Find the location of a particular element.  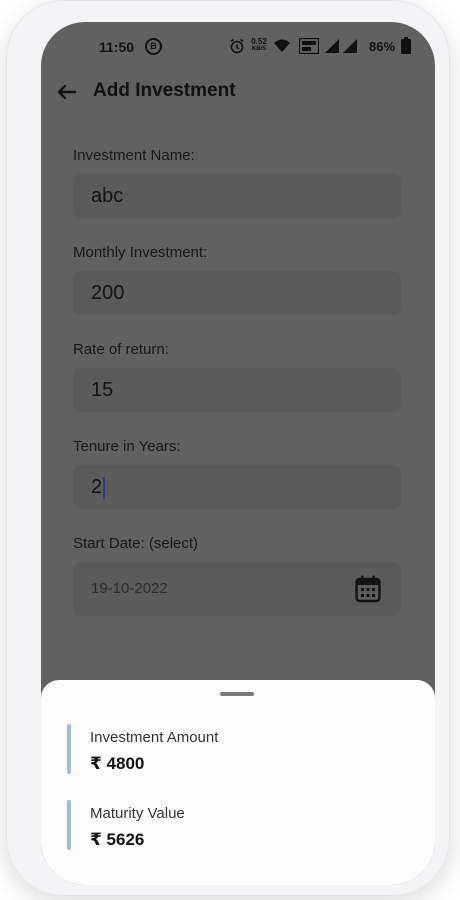

net-speed: 0.52 KB/S is located at coordinates (259, 45).